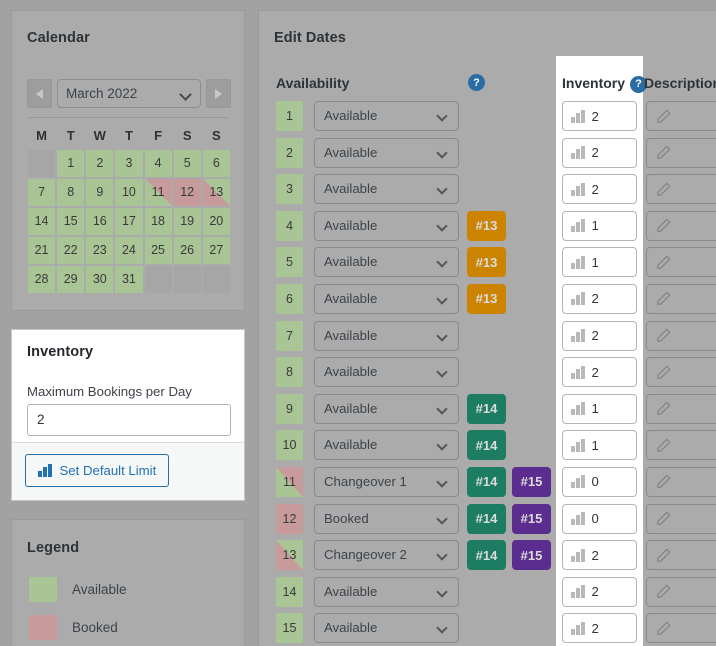 This screenshot has height=646, width=716. I want to click on availability-select: Changeover 1, so click(386, 481).